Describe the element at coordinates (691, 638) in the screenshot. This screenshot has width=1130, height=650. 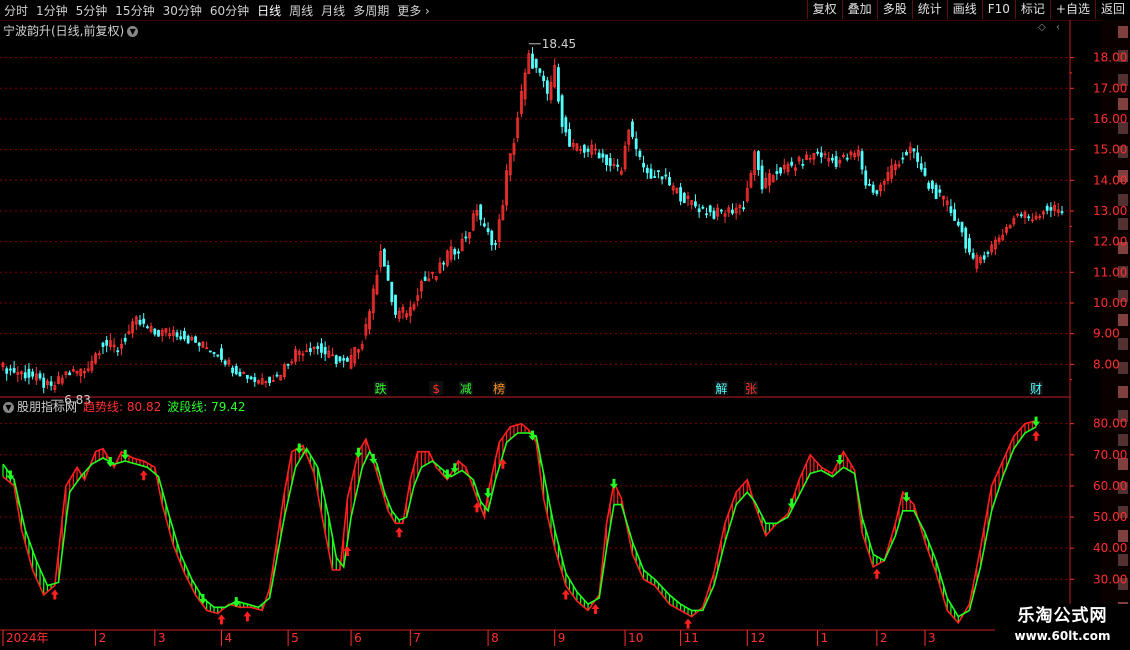
I see `x-axis-label: 11` at that location.